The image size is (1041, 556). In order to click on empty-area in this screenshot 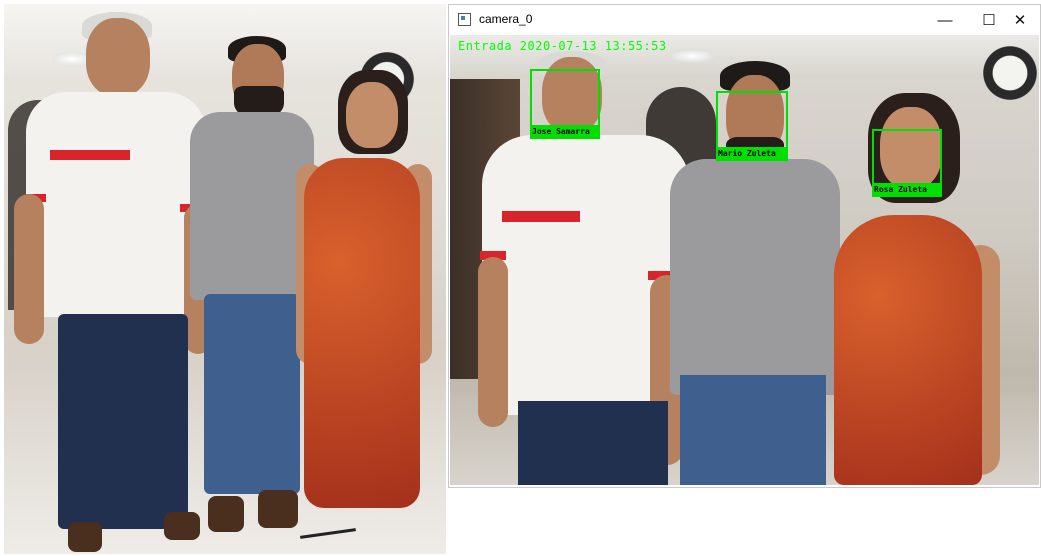, I will do `click(744, 522)`.